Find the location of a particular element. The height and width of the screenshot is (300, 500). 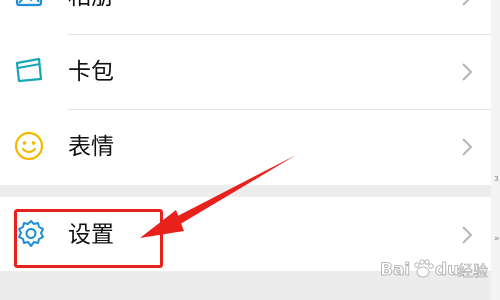

svg-text: Bai is located at coordinates (395, 270).